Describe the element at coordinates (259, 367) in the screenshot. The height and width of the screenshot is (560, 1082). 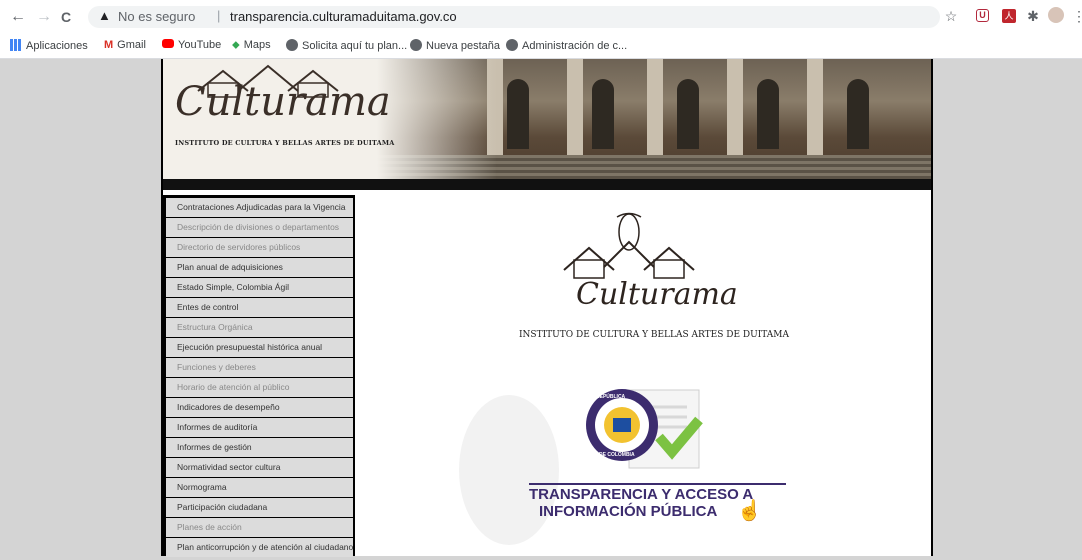
I see `sidebar-menu-item: Funciones y deberes` at that location.